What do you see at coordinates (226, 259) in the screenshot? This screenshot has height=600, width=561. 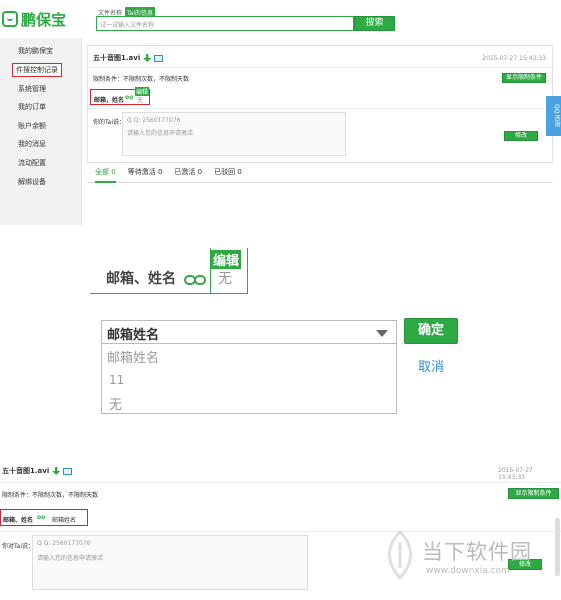 I see `zoom-edit-badge: 编辑` at bounding box center [226, 259].